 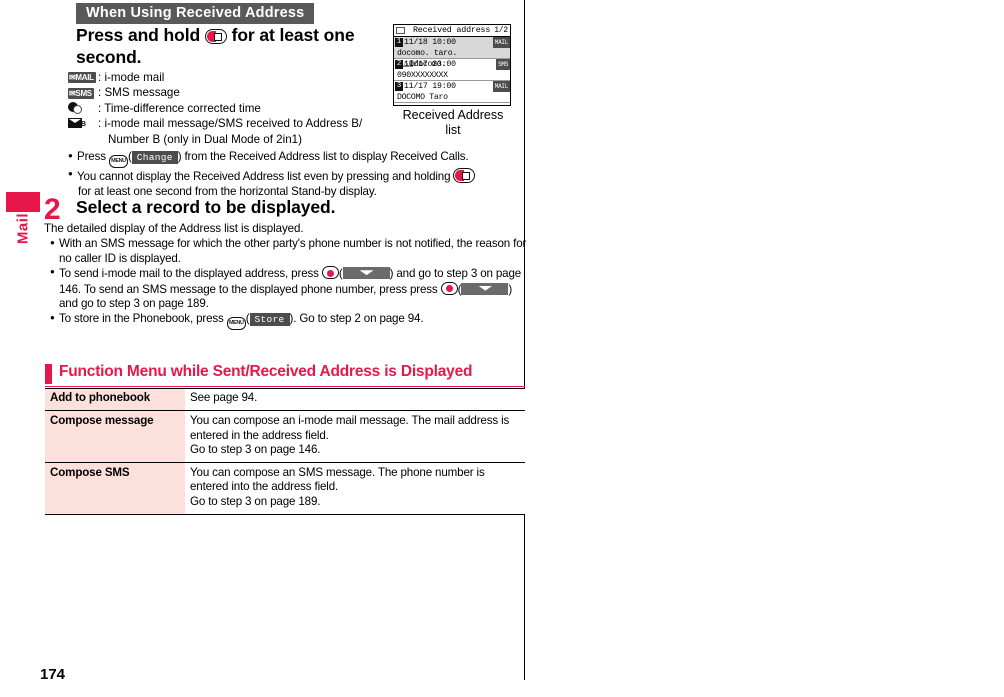 I want to click on legend-row: ✉SMS : SMS message, so click(x=215, y=92).